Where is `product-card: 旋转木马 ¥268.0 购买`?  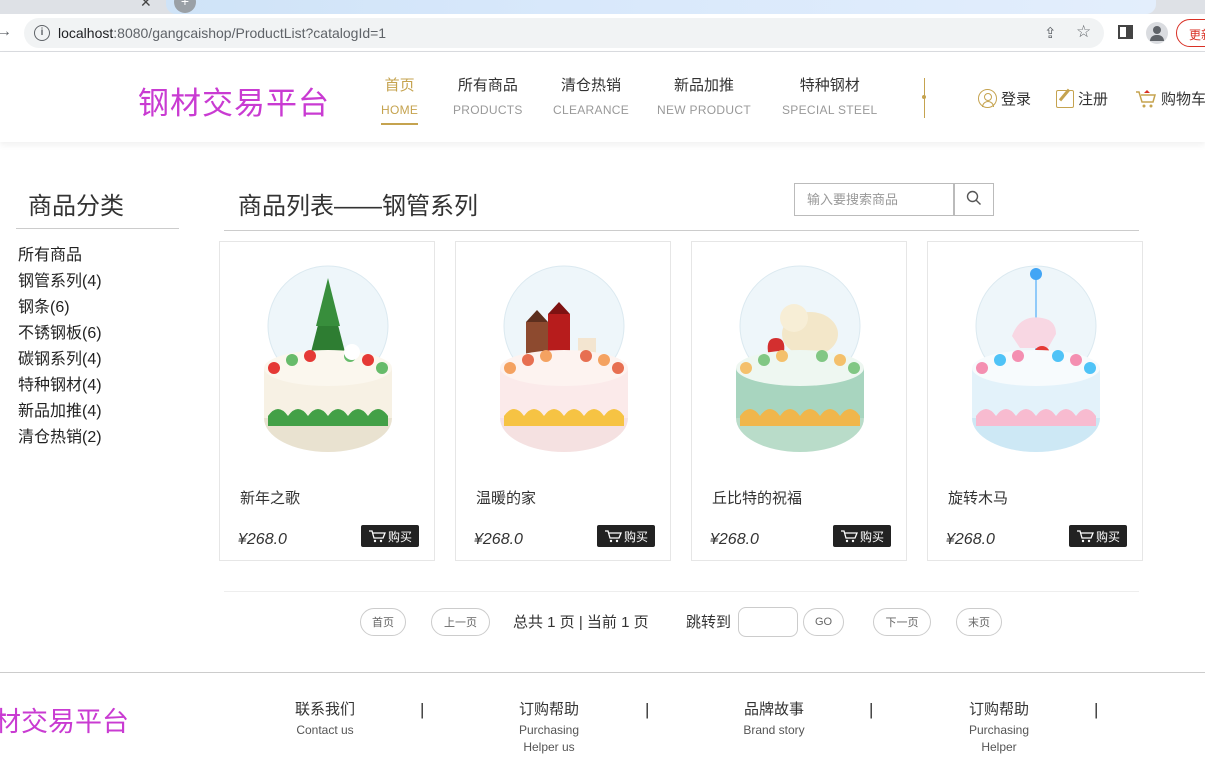 product-card: 旋转木马 ¥268.0 购买 is located at coordinates (1035, 401).